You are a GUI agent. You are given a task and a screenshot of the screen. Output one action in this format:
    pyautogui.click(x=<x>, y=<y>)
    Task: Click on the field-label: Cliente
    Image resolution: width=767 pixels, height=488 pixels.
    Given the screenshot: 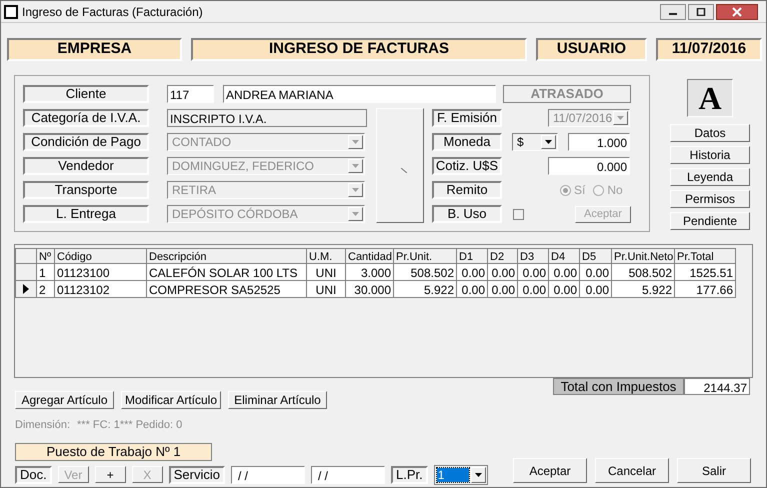 What is the action you would take?
    pyautogui.click(x=86, y=94)
    